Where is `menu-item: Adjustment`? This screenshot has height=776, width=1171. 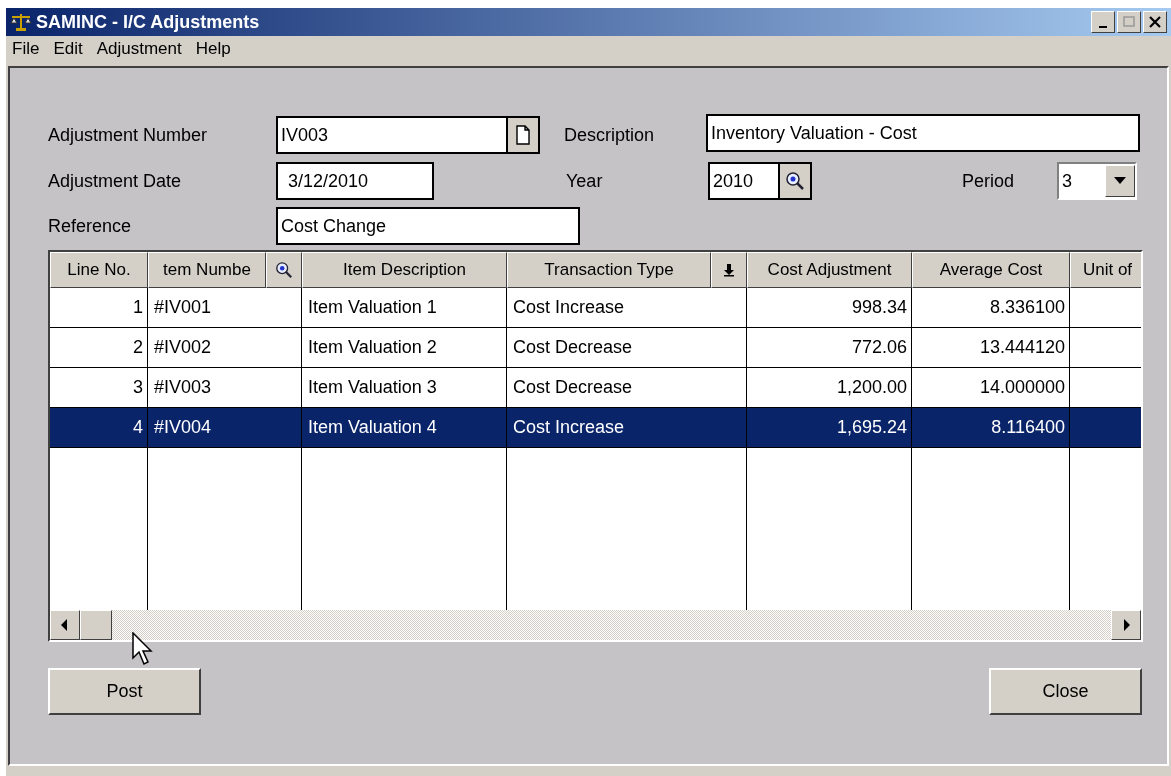
menu-item: Adjustment is located at coordinates (139, 49).